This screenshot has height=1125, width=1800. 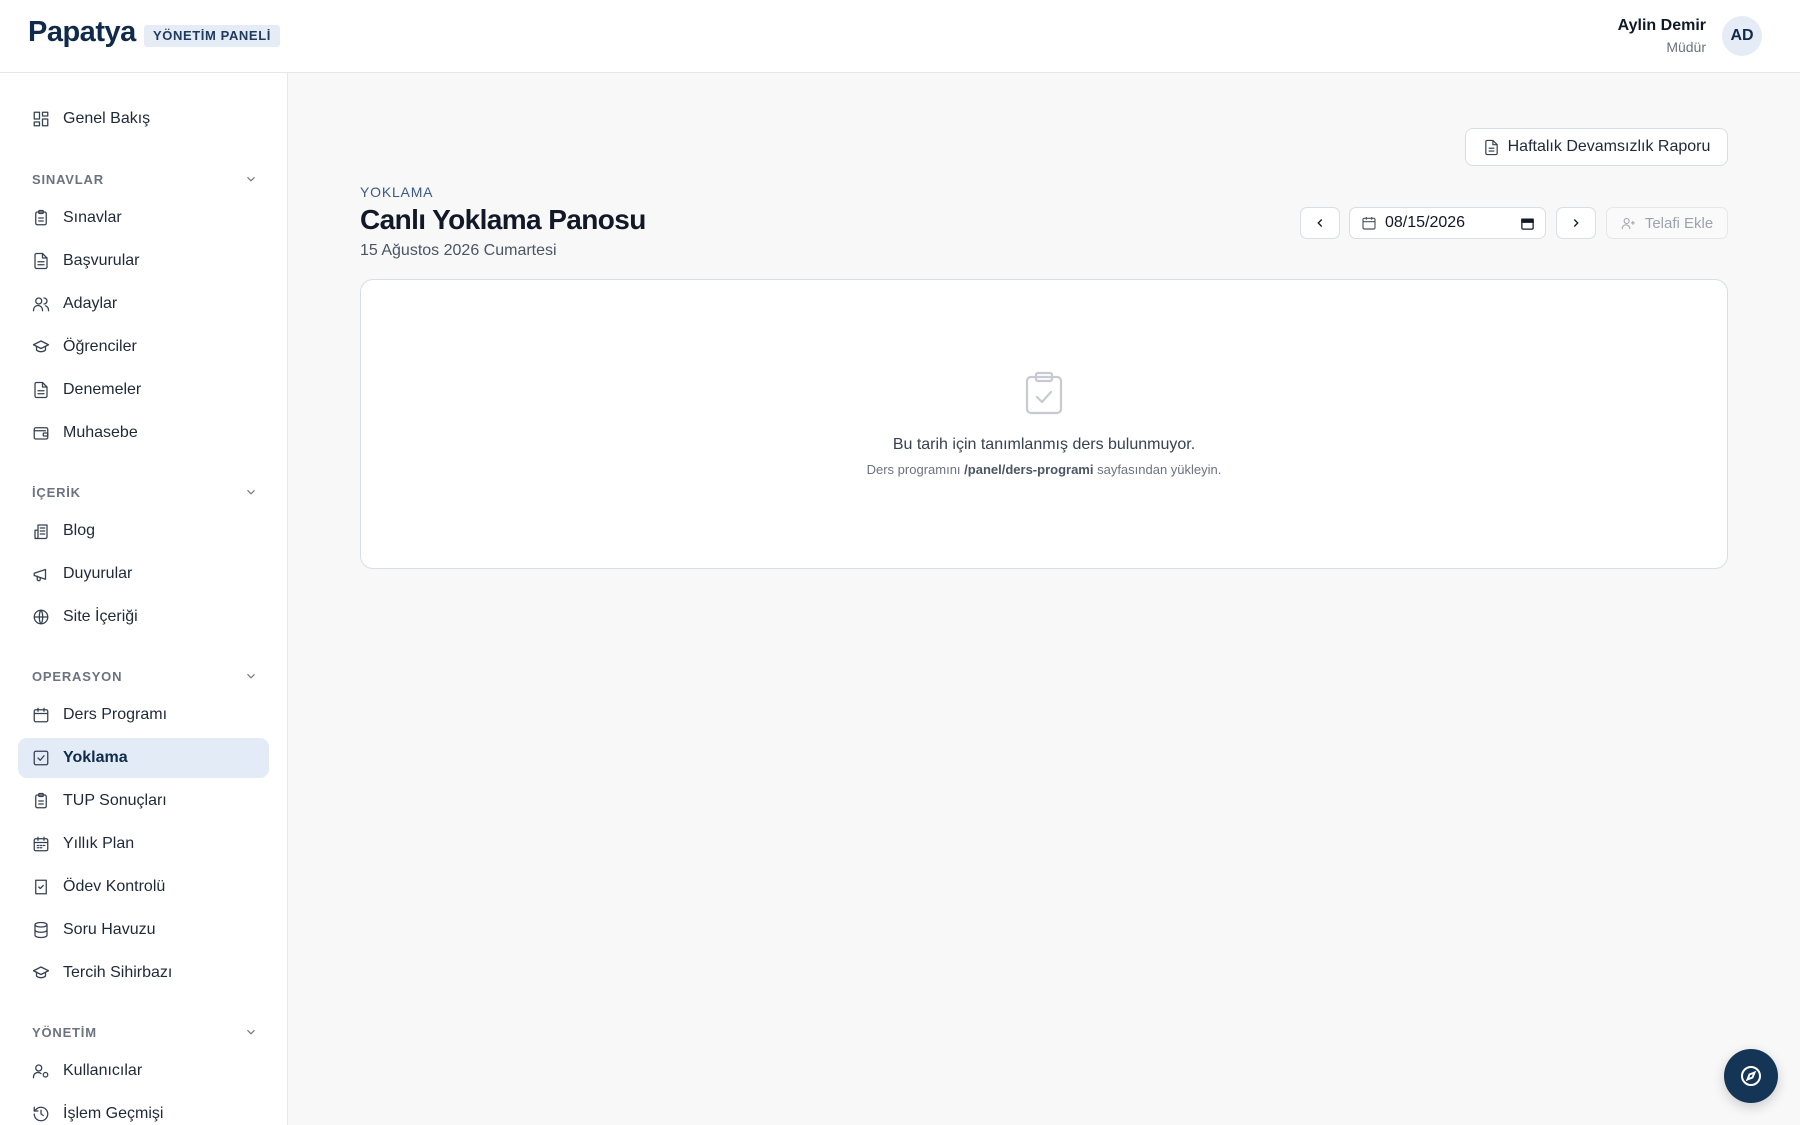 What do you see at coordinates (143, 844) in the screenshot?
I see `sidebar-item-yillik-plan: Yıllık Plan` at bounding box center [143, 844].